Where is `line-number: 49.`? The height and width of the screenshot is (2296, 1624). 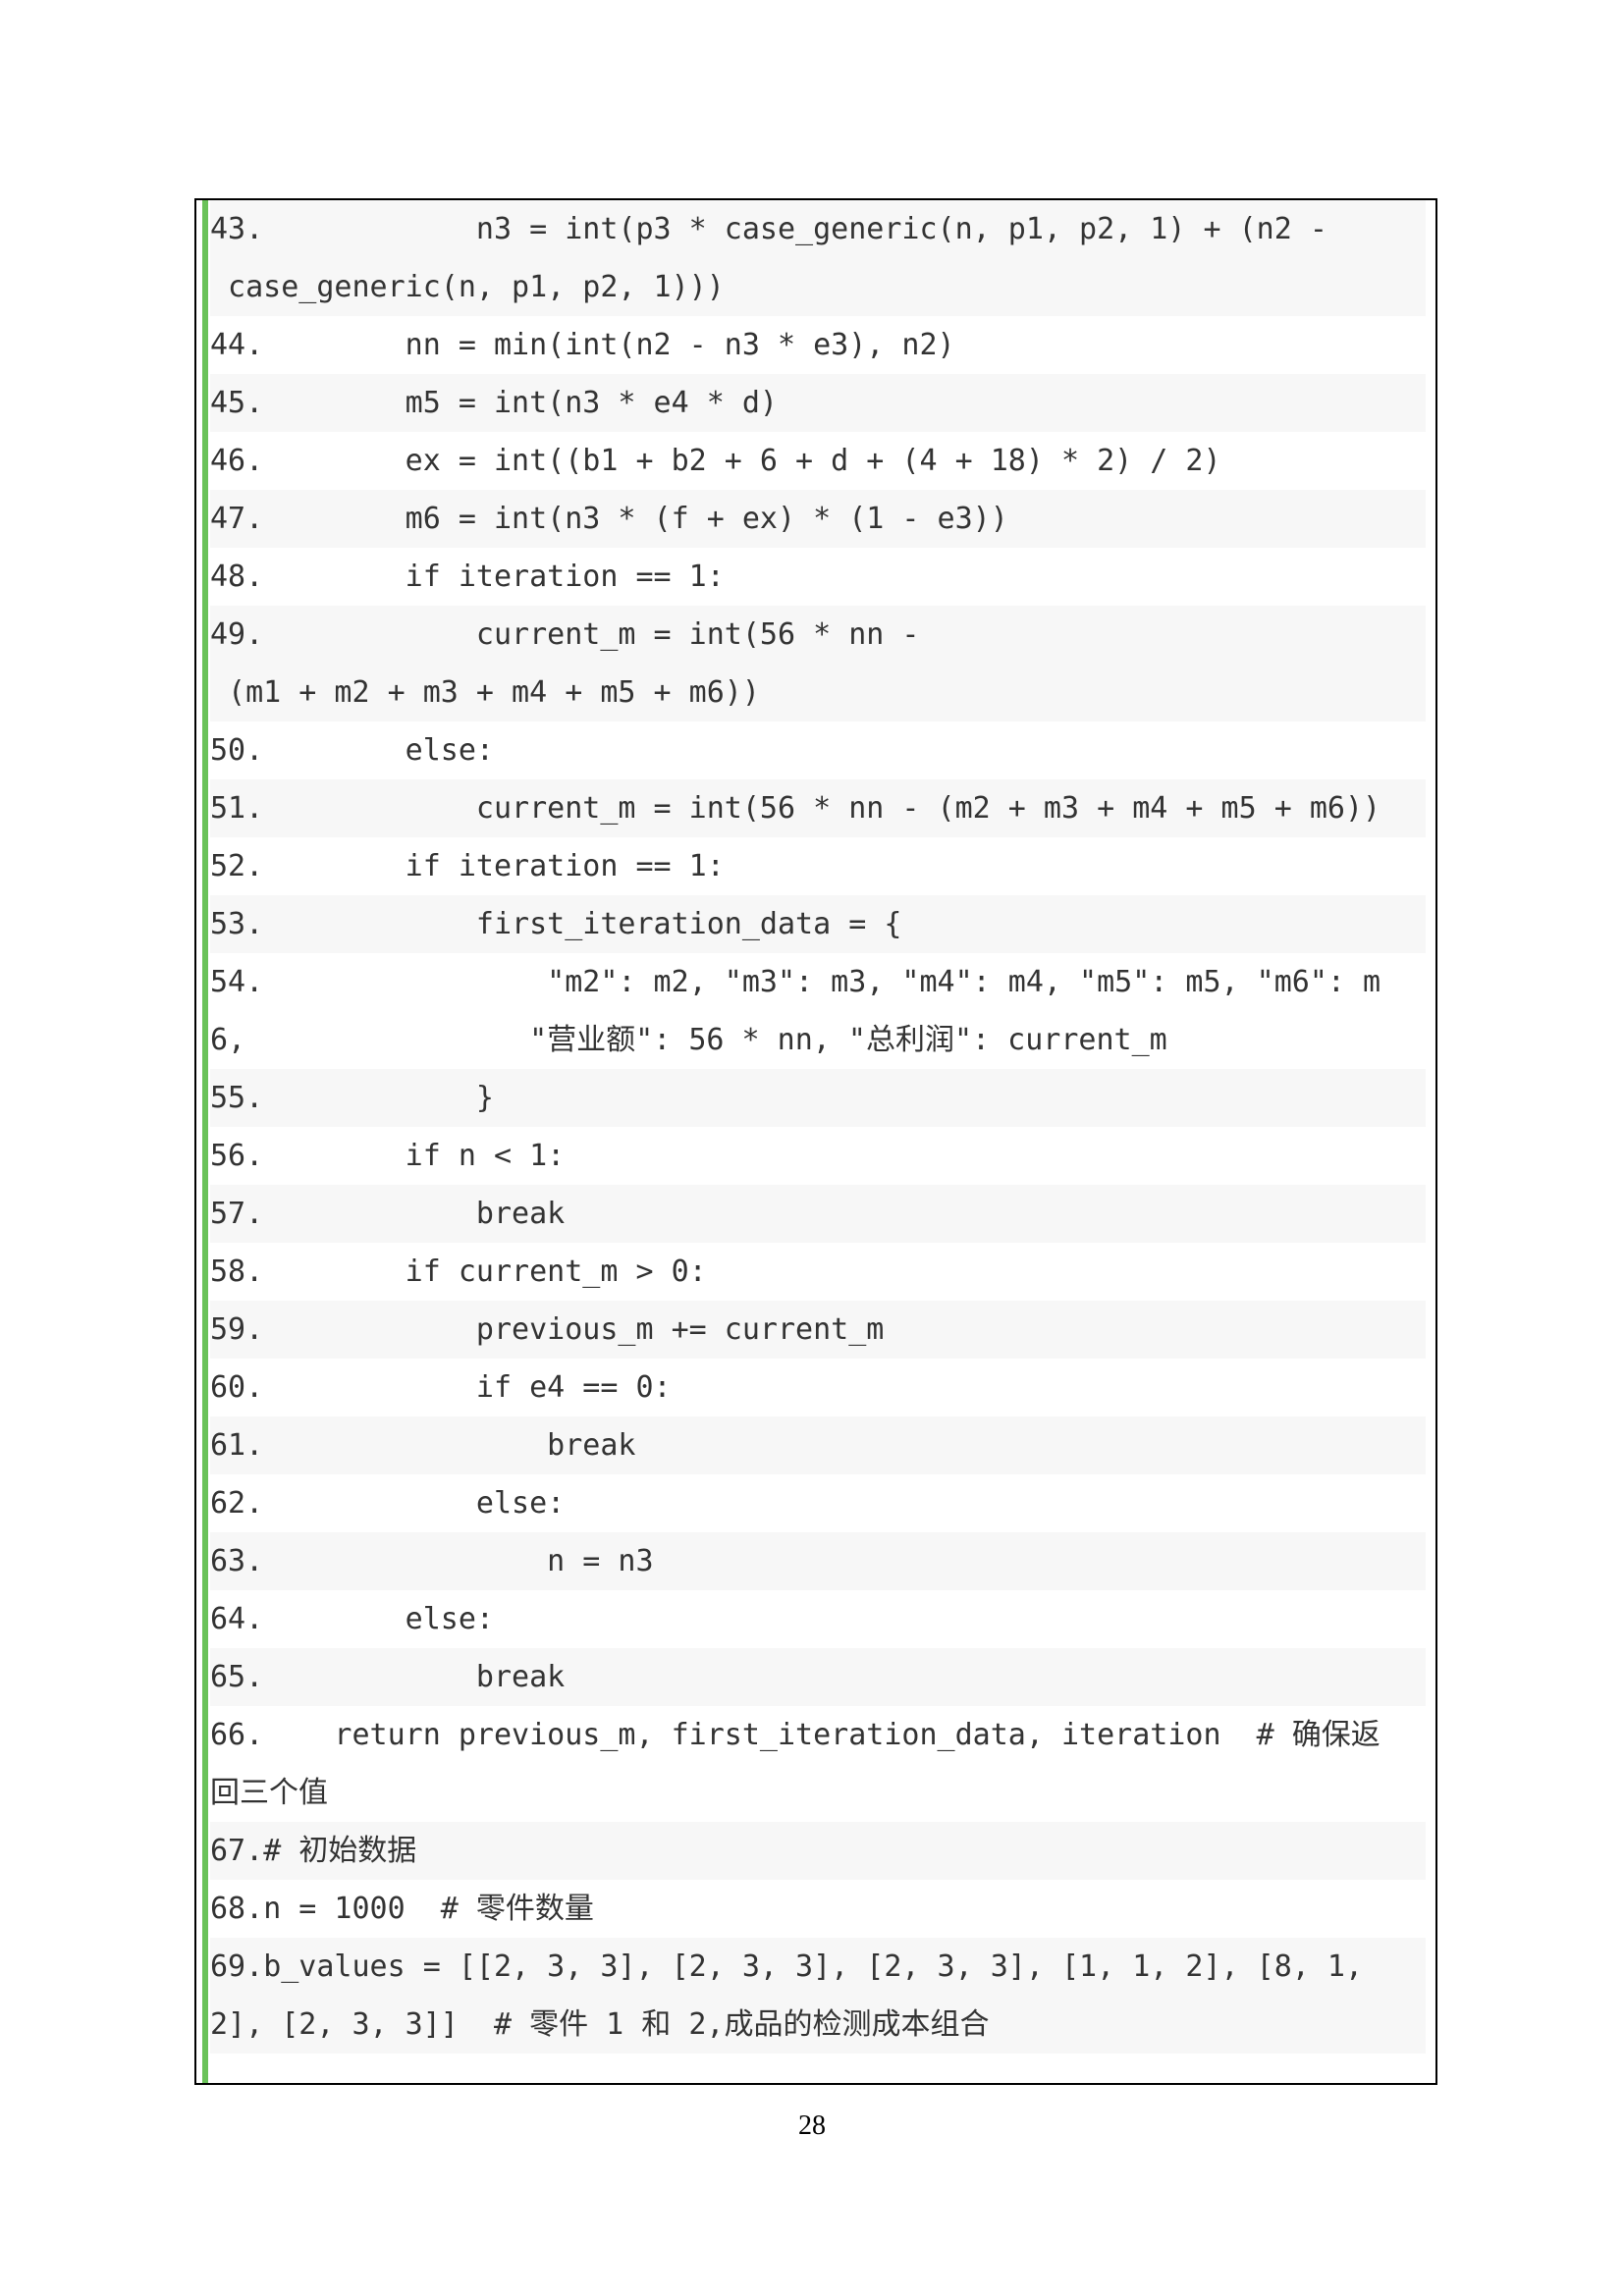 line-number: 49. is located at coordinates (237, 634).